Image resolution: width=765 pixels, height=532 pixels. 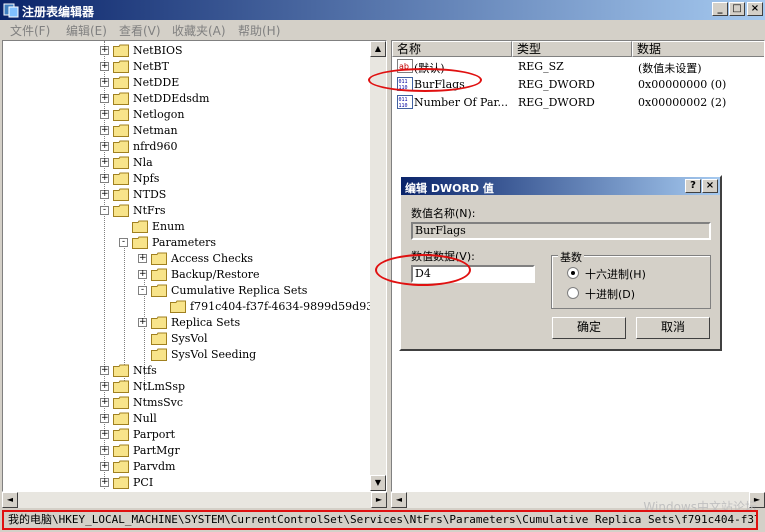 What do you see at coordinates (693, 186) in the screenshot?
I see `help-button: ?` at bounding box center [693, 186].